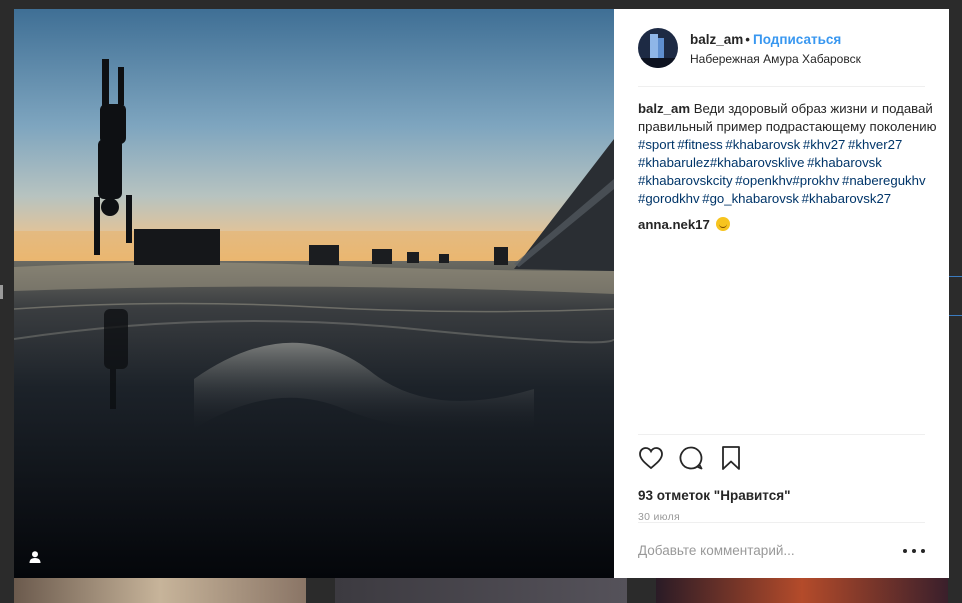 This screenshot has height=603, width=962. Describe the element at coordinates (781, 495) in the screenshot. I see `likes-count: 93 отметок "Нравится"` at that location.